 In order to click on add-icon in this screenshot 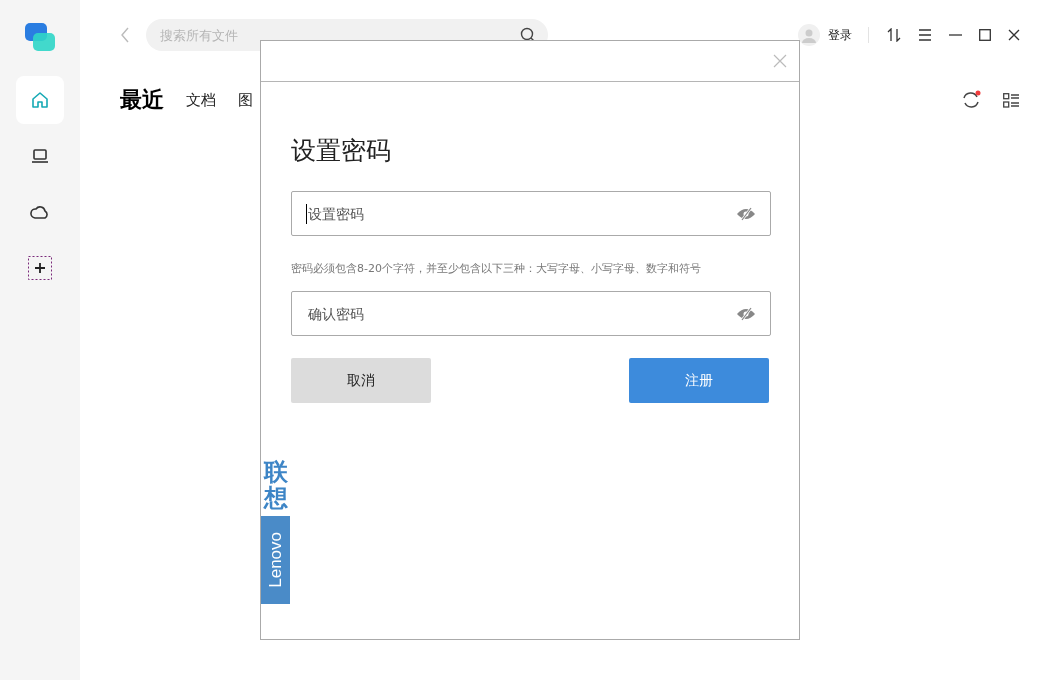, I will do `click(40, 268)`.